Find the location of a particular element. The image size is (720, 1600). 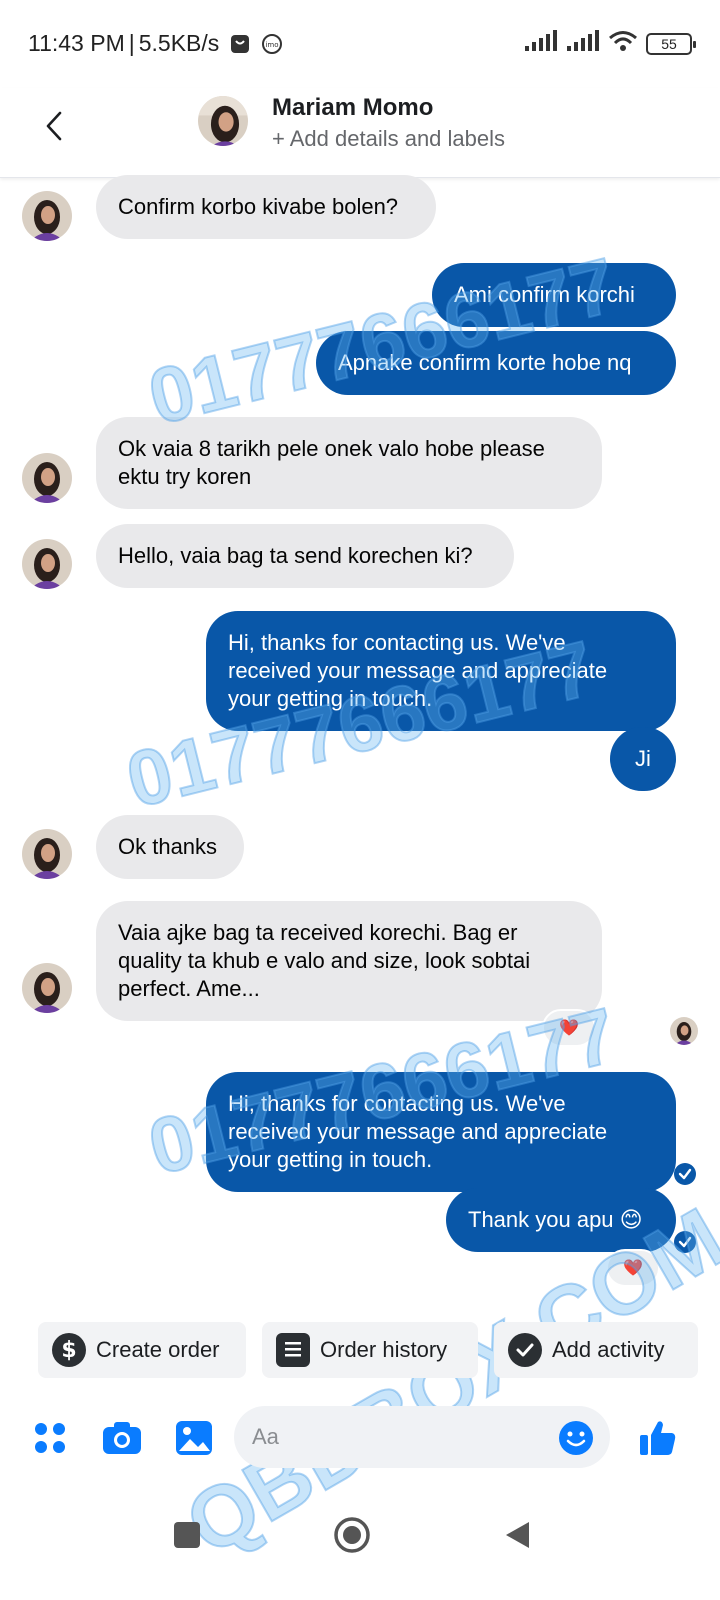

gallery-icon is located at coordinates (194, 1438).